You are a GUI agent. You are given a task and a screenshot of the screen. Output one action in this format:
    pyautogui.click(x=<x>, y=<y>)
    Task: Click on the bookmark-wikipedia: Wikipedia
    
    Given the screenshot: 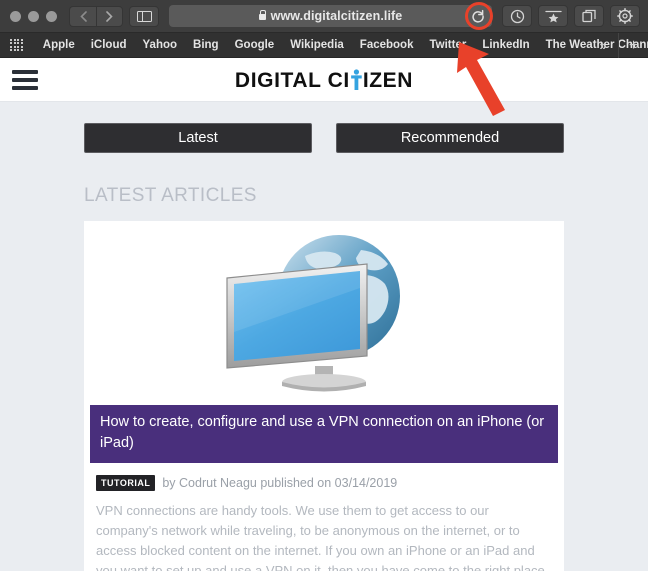 What is the action you would take?
    pyautogui.click(x=317, y=45)
    